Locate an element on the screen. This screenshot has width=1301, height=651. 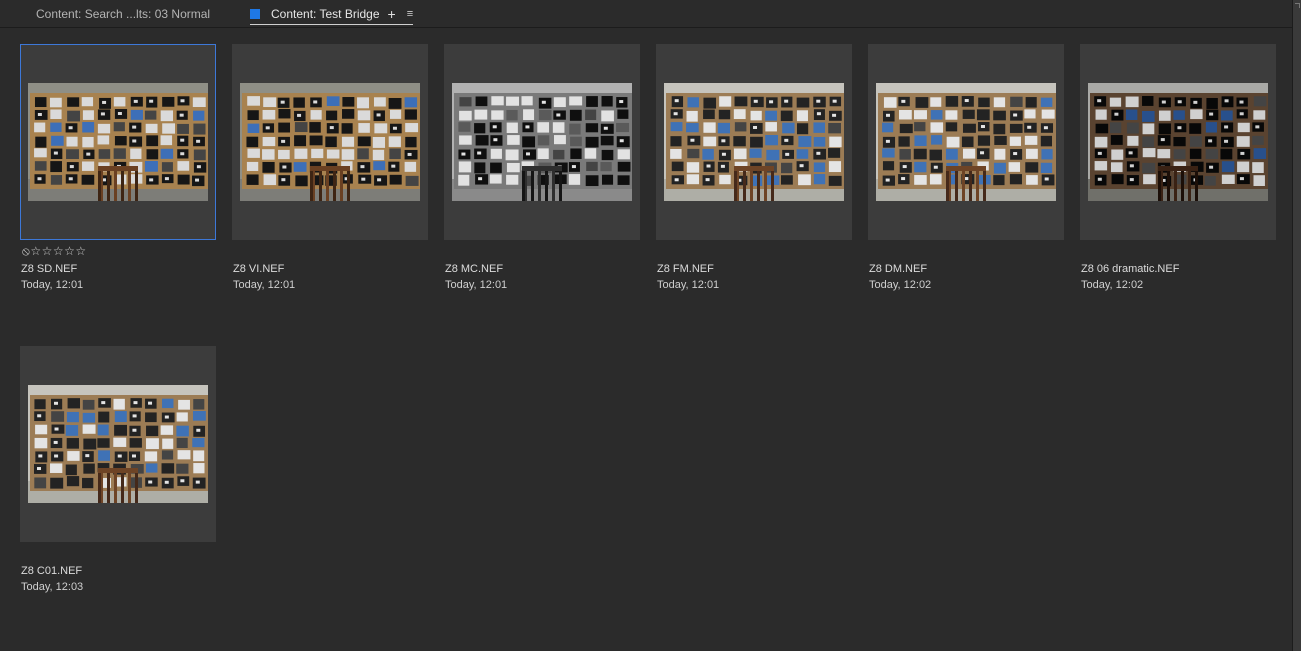
thumbnail-item: Z8 FM.NEF Today, 12:01 is located at coordinates (754, 167).